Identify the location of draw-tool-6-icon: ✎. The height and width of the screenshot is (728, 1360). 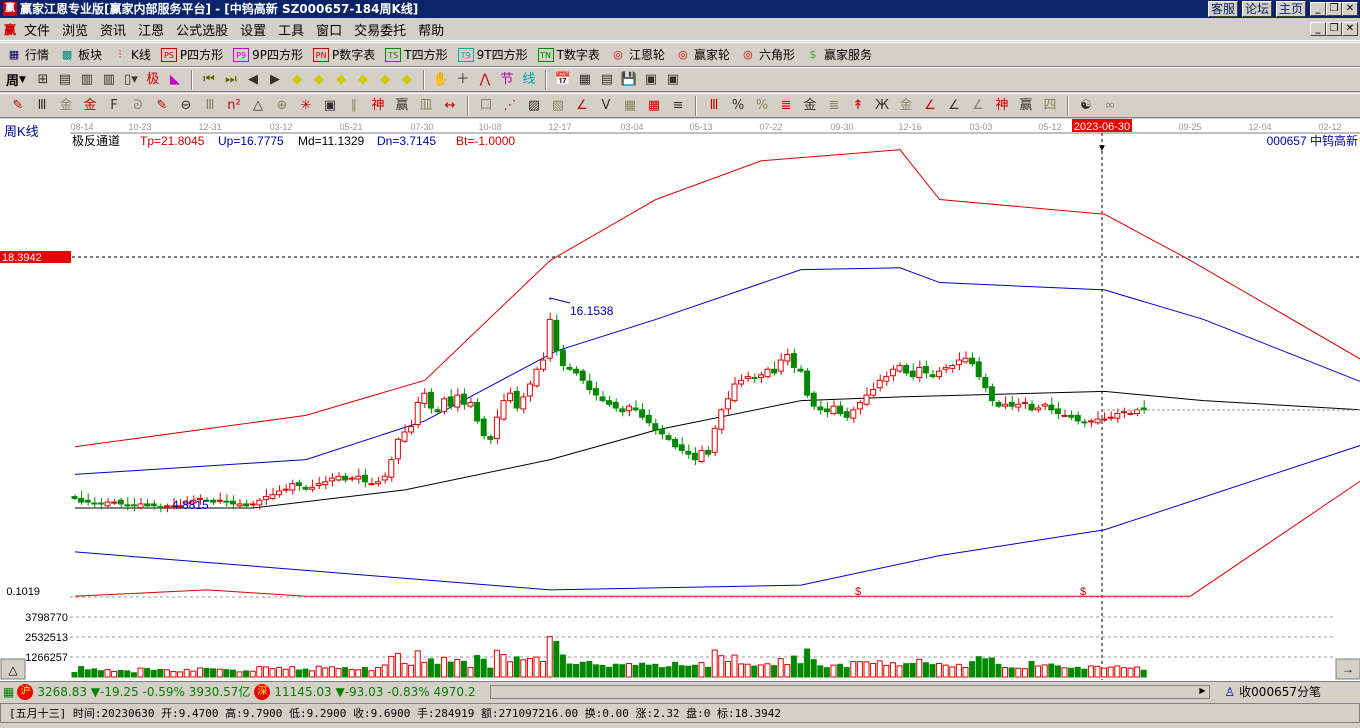
(162, 106).